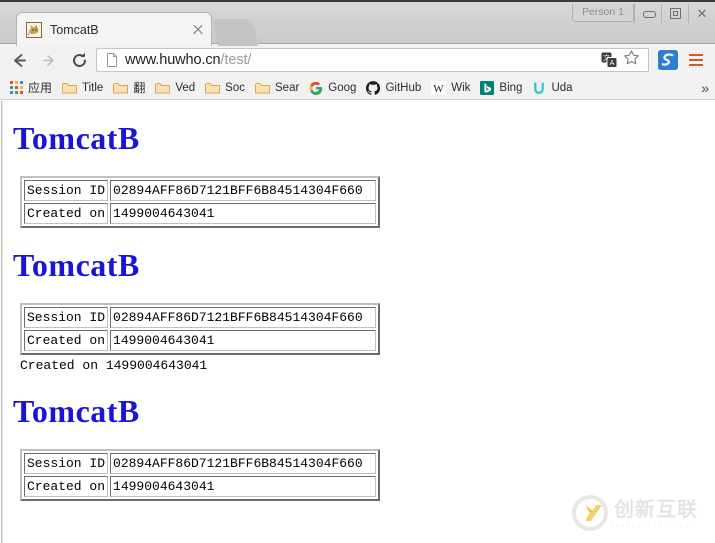 This screenshot has width=715, height=543. What do you see at coordinates (2, 322) in the screenshot?
I see `viewport-left-edge` at bounding box center [2, 322].